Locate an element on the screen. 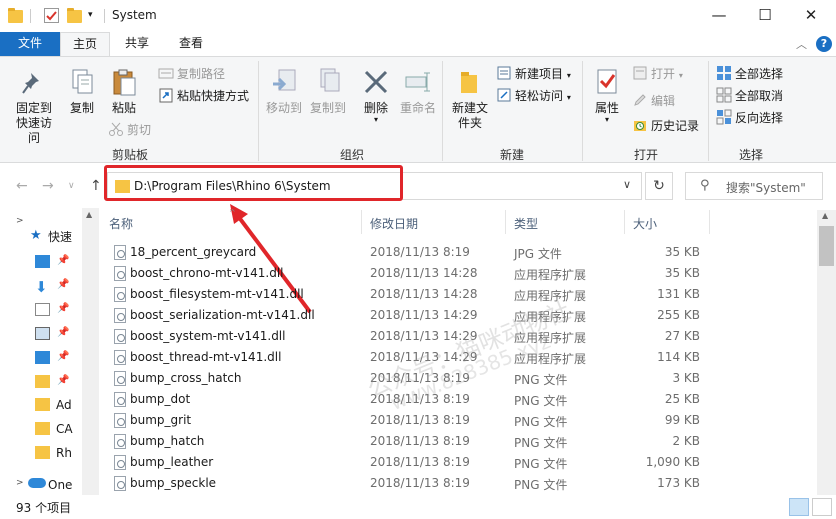  easy-access-label: 轻松访问 is located at coordinates (539, 96).